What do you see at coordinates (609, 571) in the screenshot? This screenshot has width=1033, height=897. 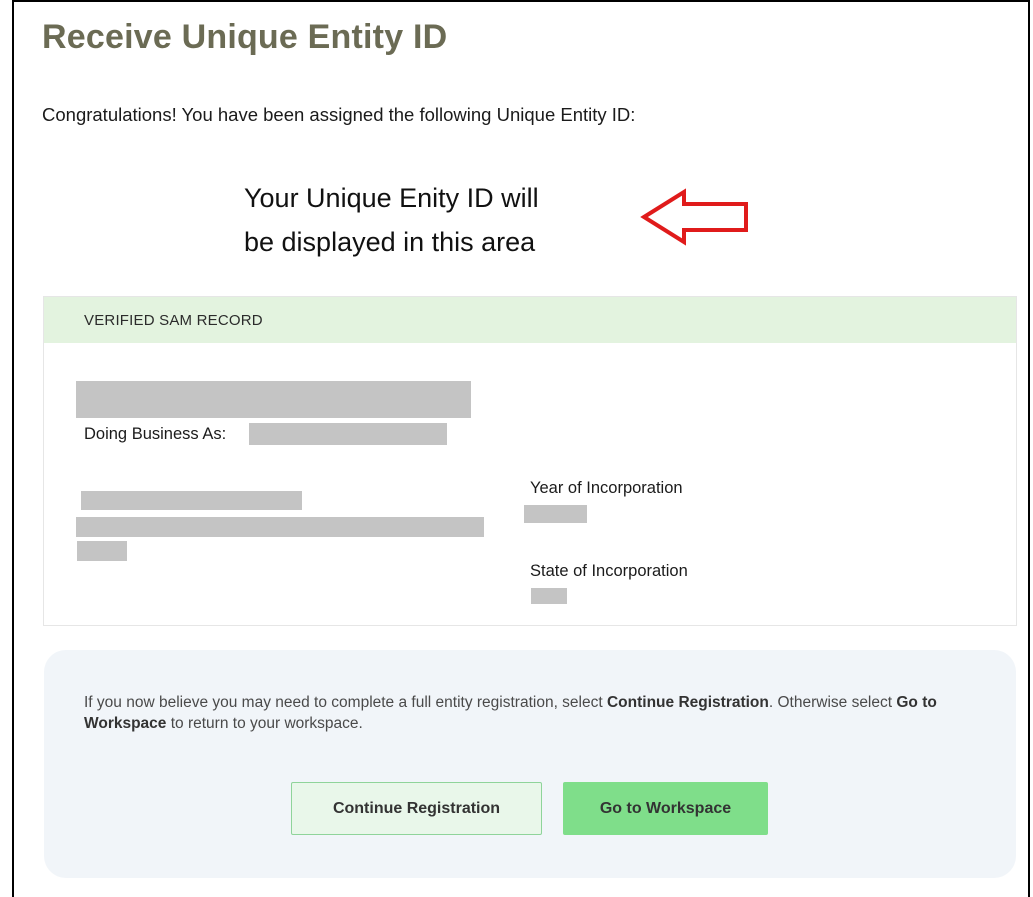 I see `state-of-incorporation-label: State of Incorporation` at bounding box center [609, 571].